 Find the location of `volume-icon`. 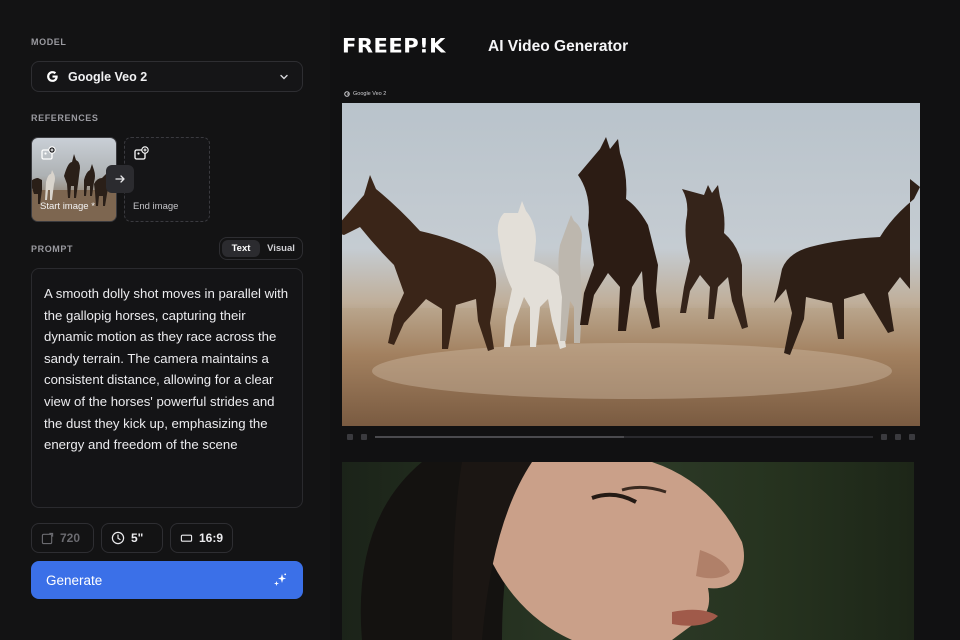

volume-icon is located at coordinates (364, 437).